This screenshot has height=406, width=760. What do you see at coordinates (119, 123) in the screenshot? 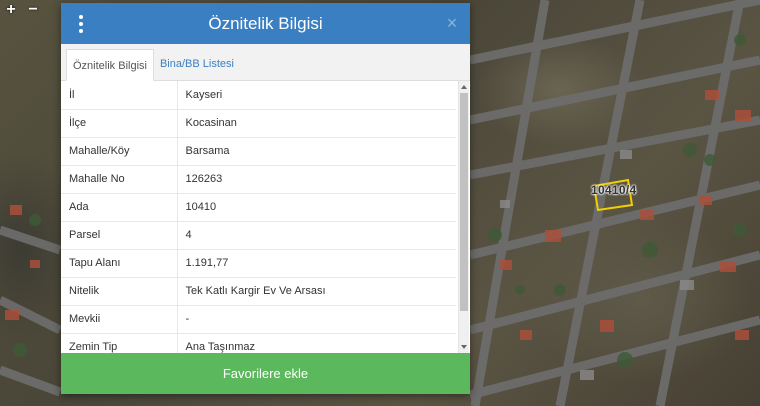
I see `row-key: İlçe` at bounding box center [119, 123].